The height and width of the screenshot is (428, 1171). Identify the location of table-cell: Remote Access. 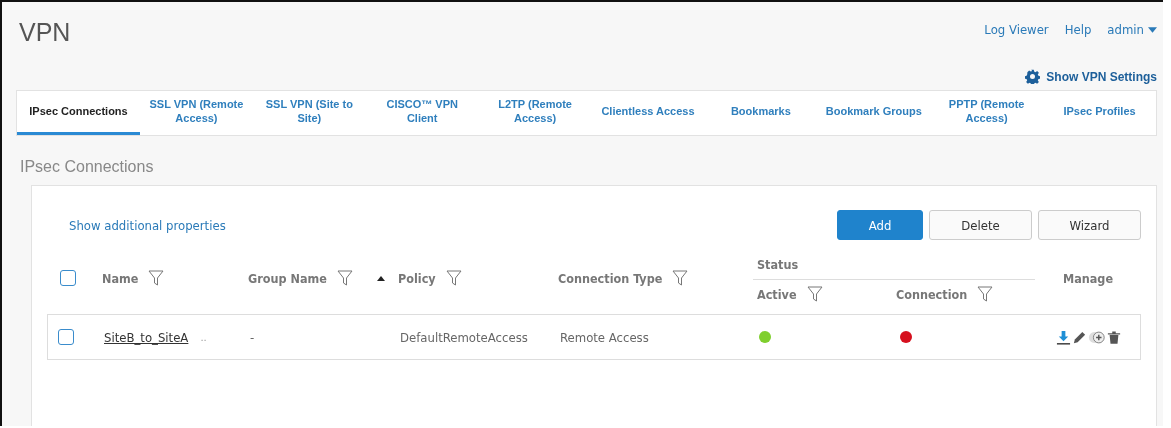
(604, 337).